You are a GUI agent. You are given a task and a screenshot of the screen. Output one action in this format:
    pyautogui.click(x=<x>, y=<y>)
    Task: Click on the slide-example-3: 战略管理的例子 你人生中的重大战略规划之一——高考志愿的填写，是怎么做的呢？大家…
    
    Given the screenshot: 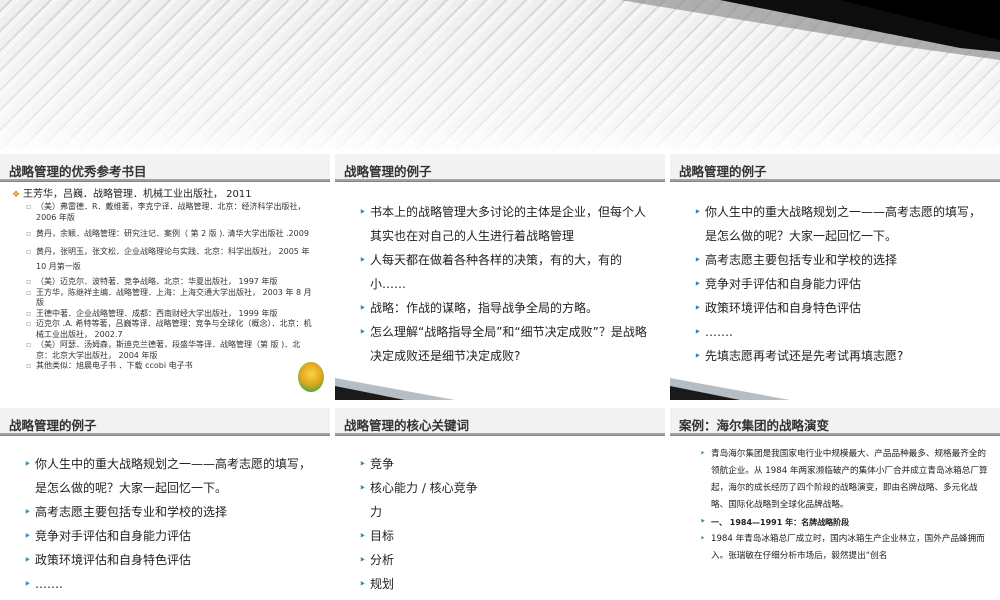 What is the action you would take?
    pyautogui.click(x=165, y=504)
    